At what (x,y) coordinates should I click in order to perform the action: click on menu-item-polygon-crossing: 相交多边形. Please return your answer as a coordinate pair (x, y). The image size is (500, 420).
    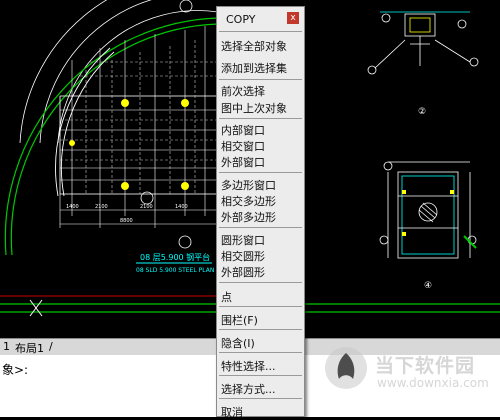
    Looking at the image, I should click on (248, 201).